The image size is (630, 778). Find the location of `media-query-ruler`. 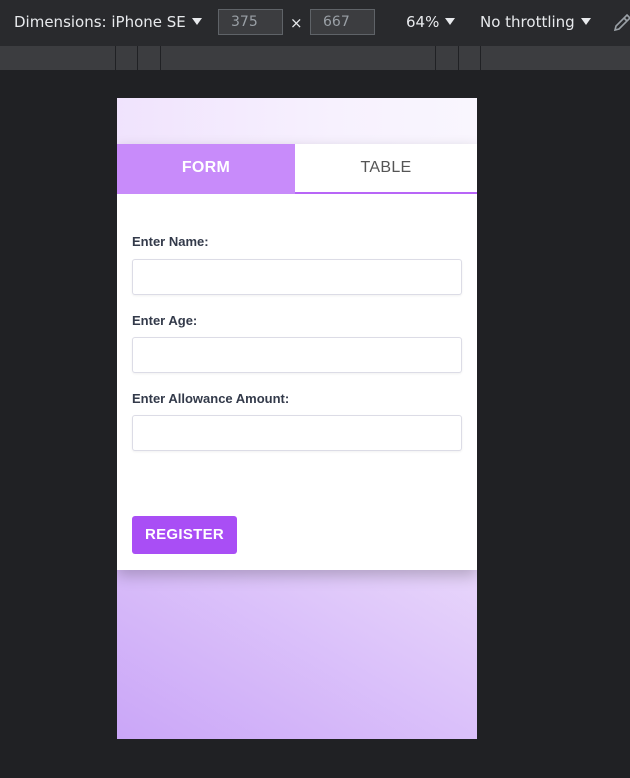

media-query-ruler is located at coordinates (315, 58).